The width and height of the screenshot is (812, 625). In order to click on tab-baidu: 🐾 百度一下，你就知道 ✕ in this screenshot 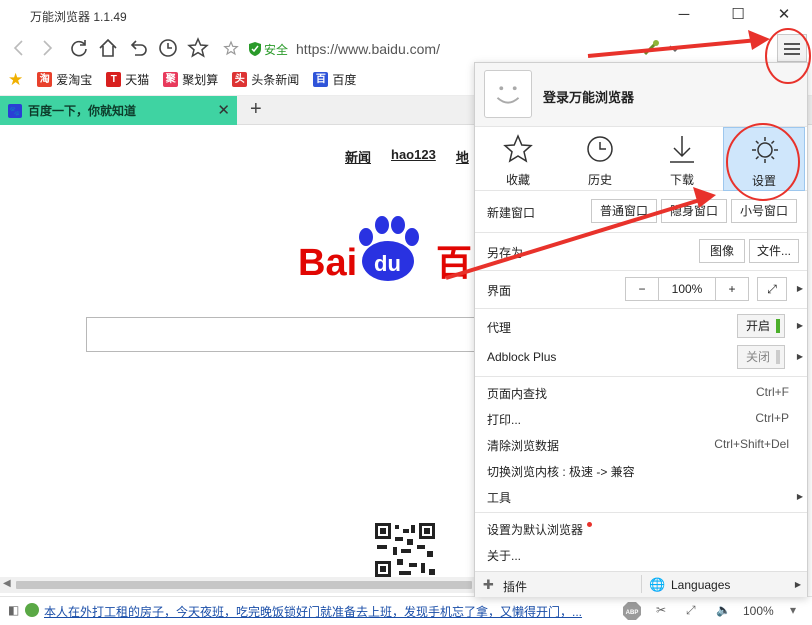, I will do `click(118, 110)`.